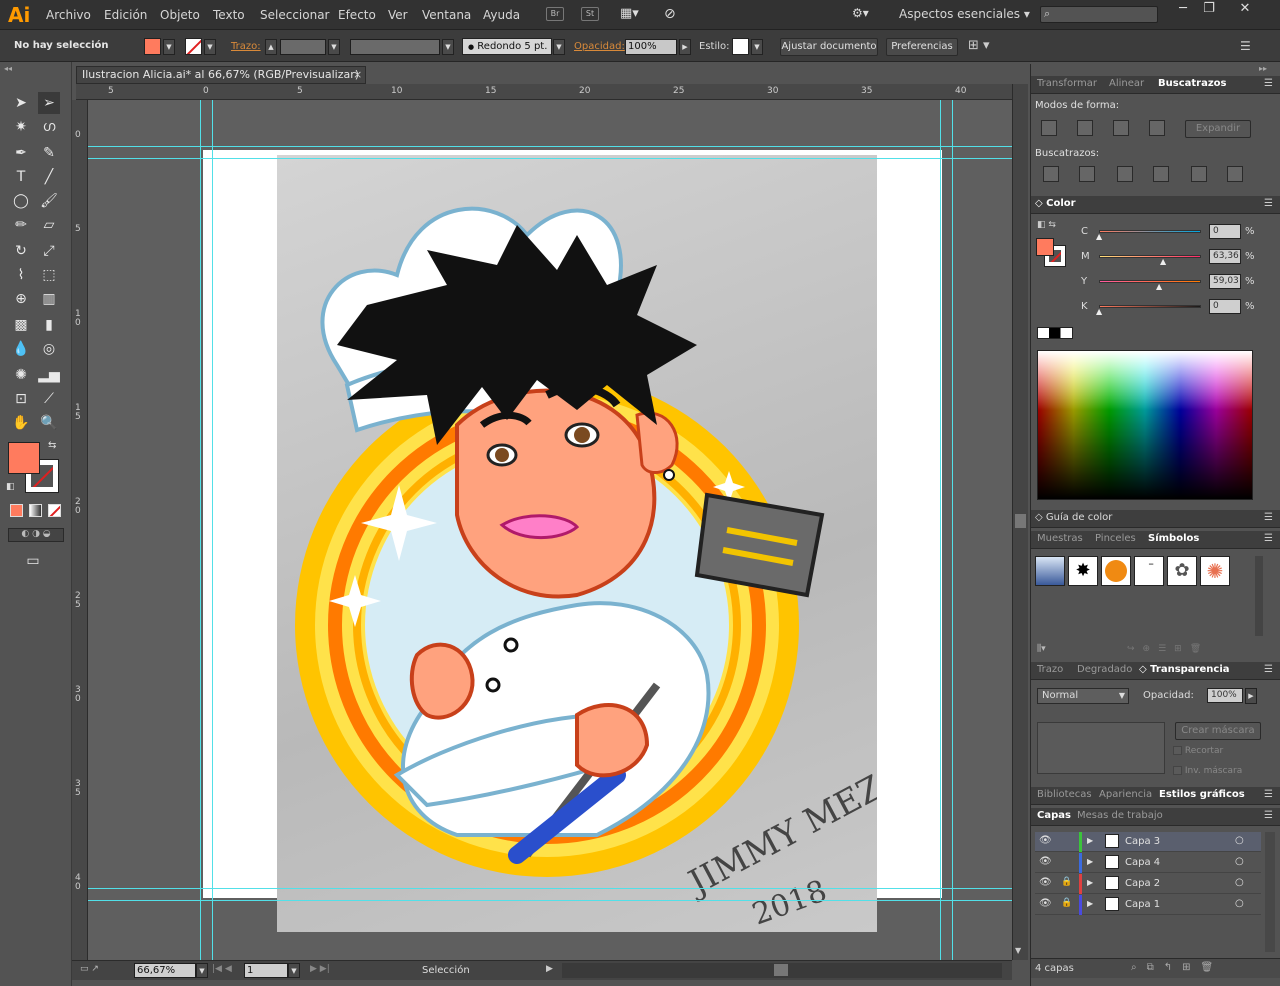 The width and height of the screenshot is (1280, 986). What do you see at coordinates (1041, 649) in the screenshot?
I see `symbol-libraries-icon: ⫼▾` at bounding box center [1041, 649].